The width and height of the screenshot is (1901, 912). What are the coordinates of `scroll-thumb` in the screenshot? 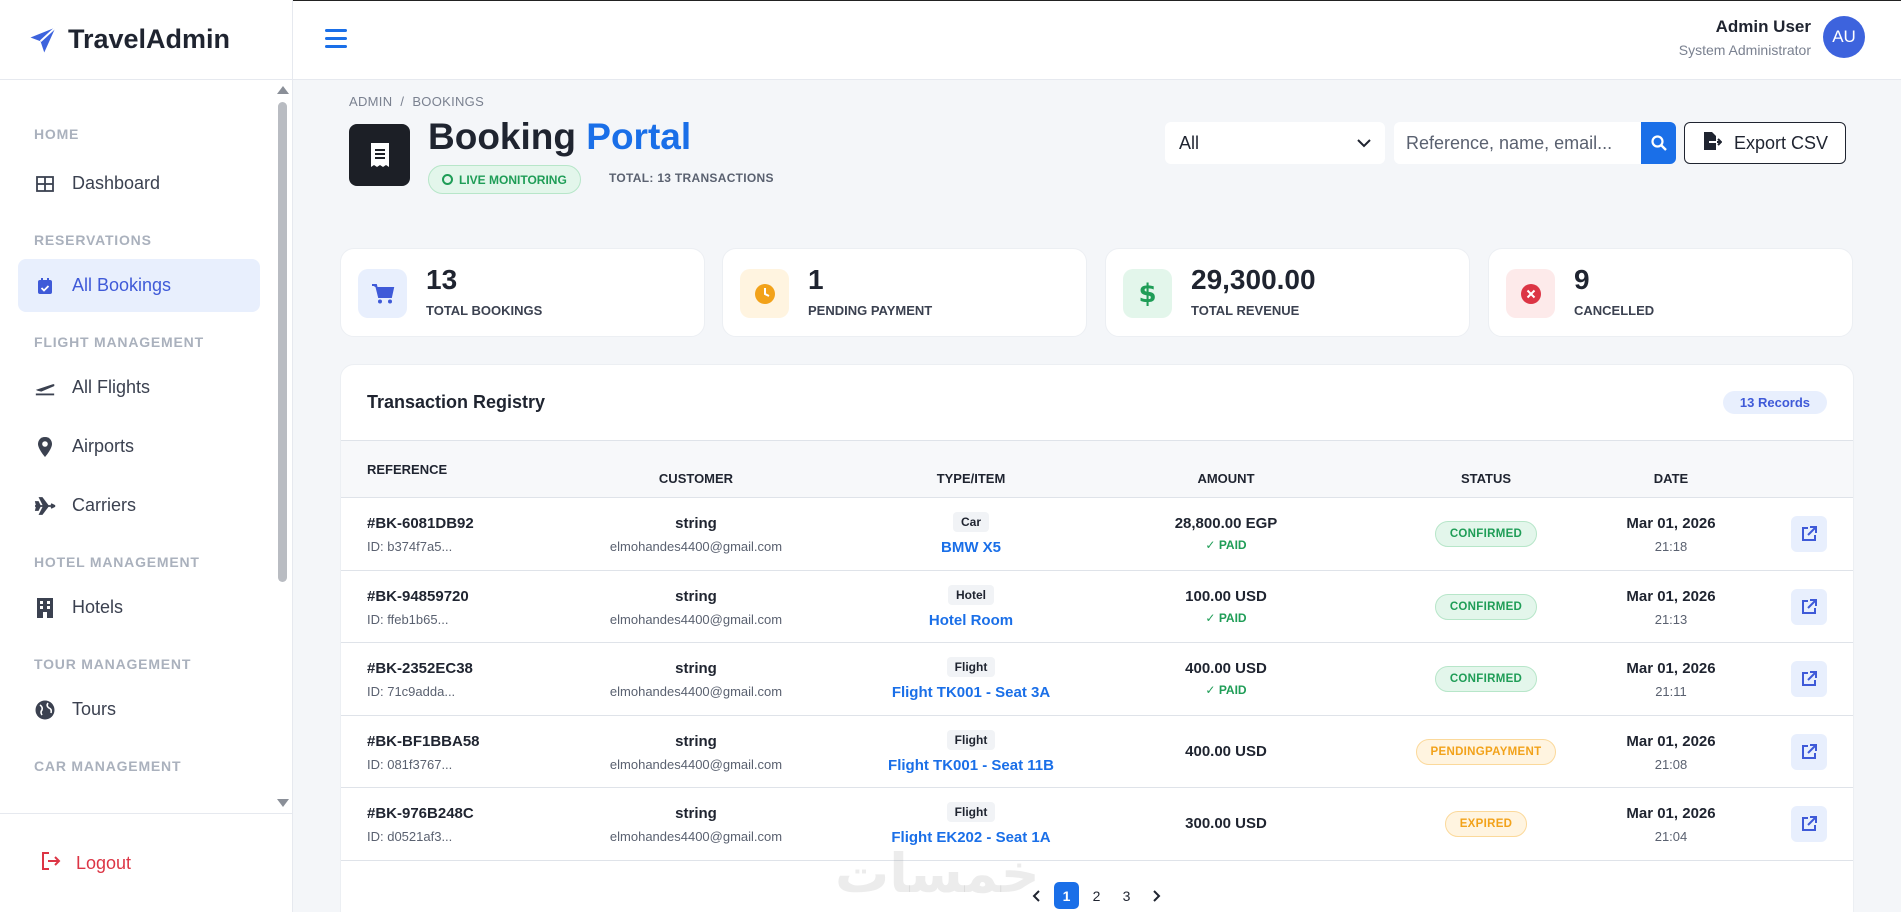 It's located at (282, 342).